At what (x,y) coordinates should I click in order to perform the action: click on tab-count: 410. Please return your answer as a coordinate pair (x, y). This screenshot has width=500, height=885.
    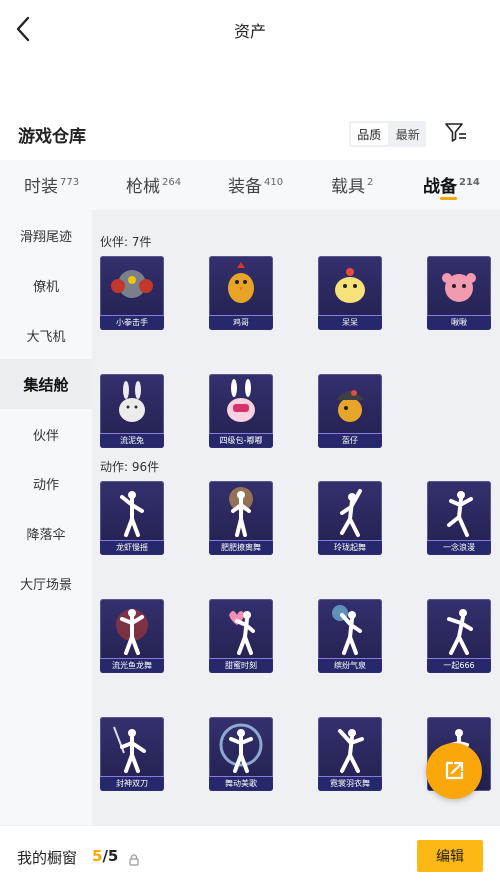
    Looking at the image, I should click on (274, 182).